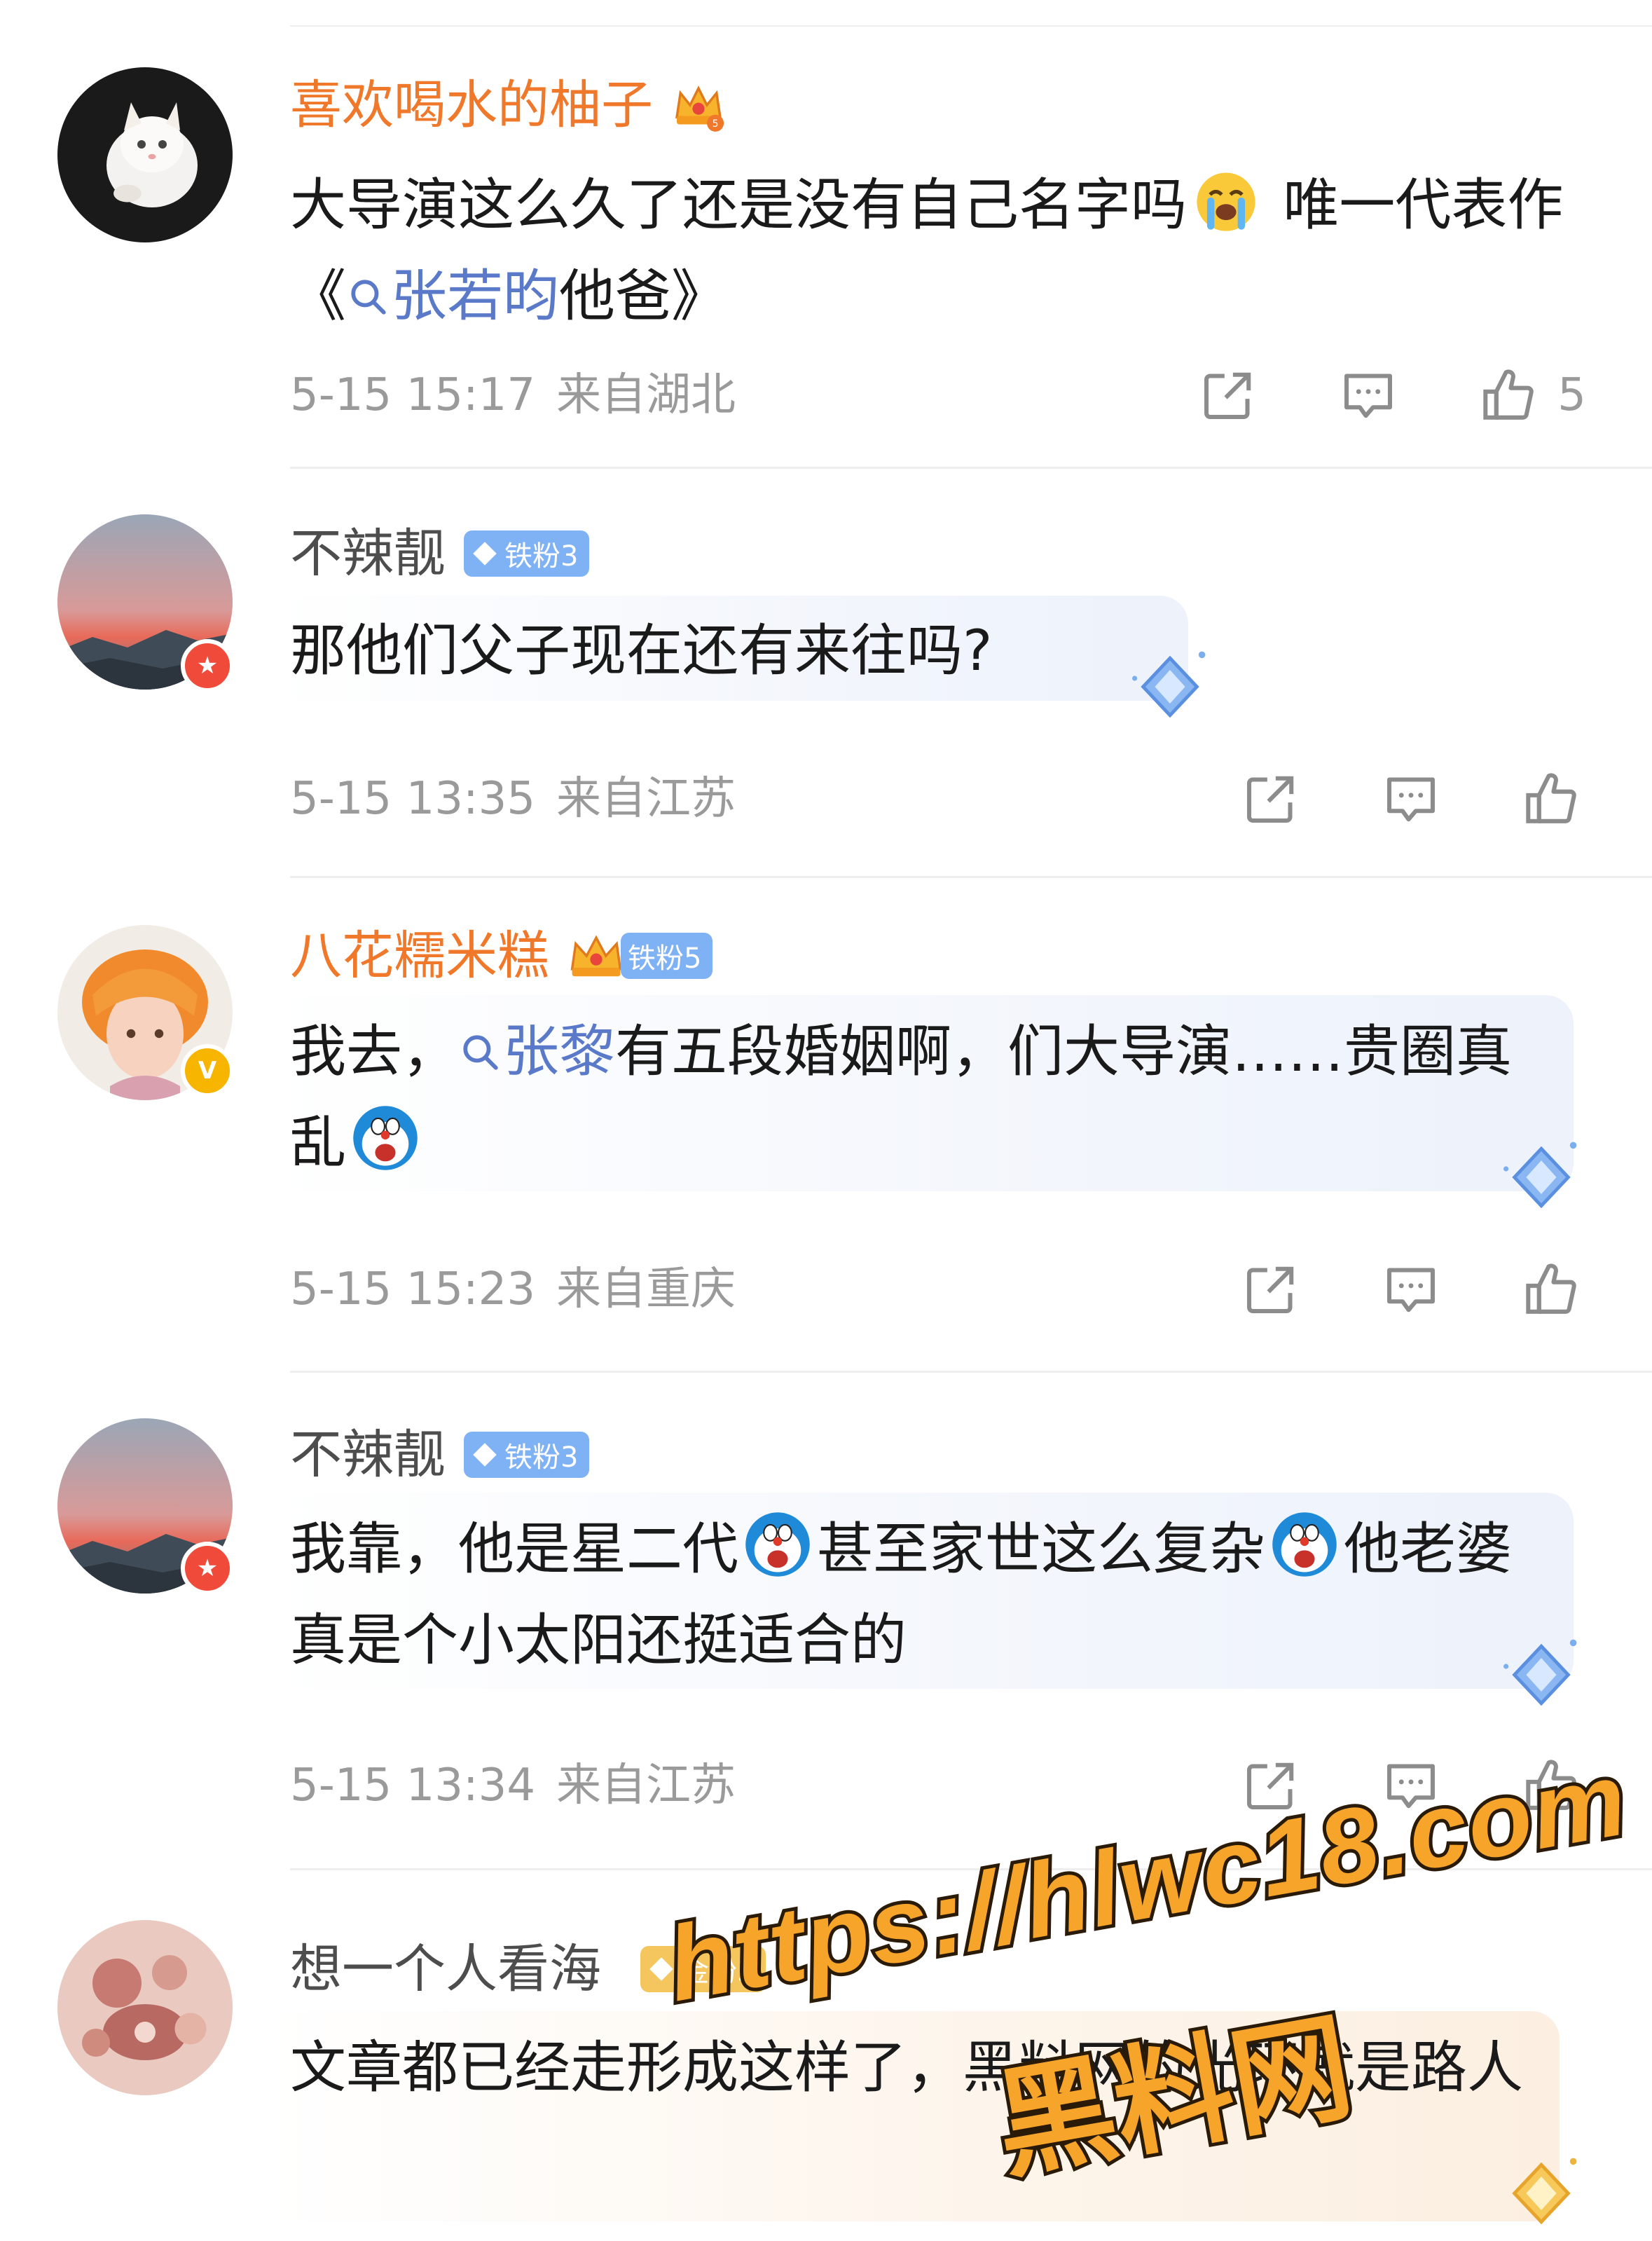 Image resolution: width=1652 pixels, height=2241 pixels. Describe the element at coordinates (596, 956) in the screenshot. I see `crown-icon` at that location.